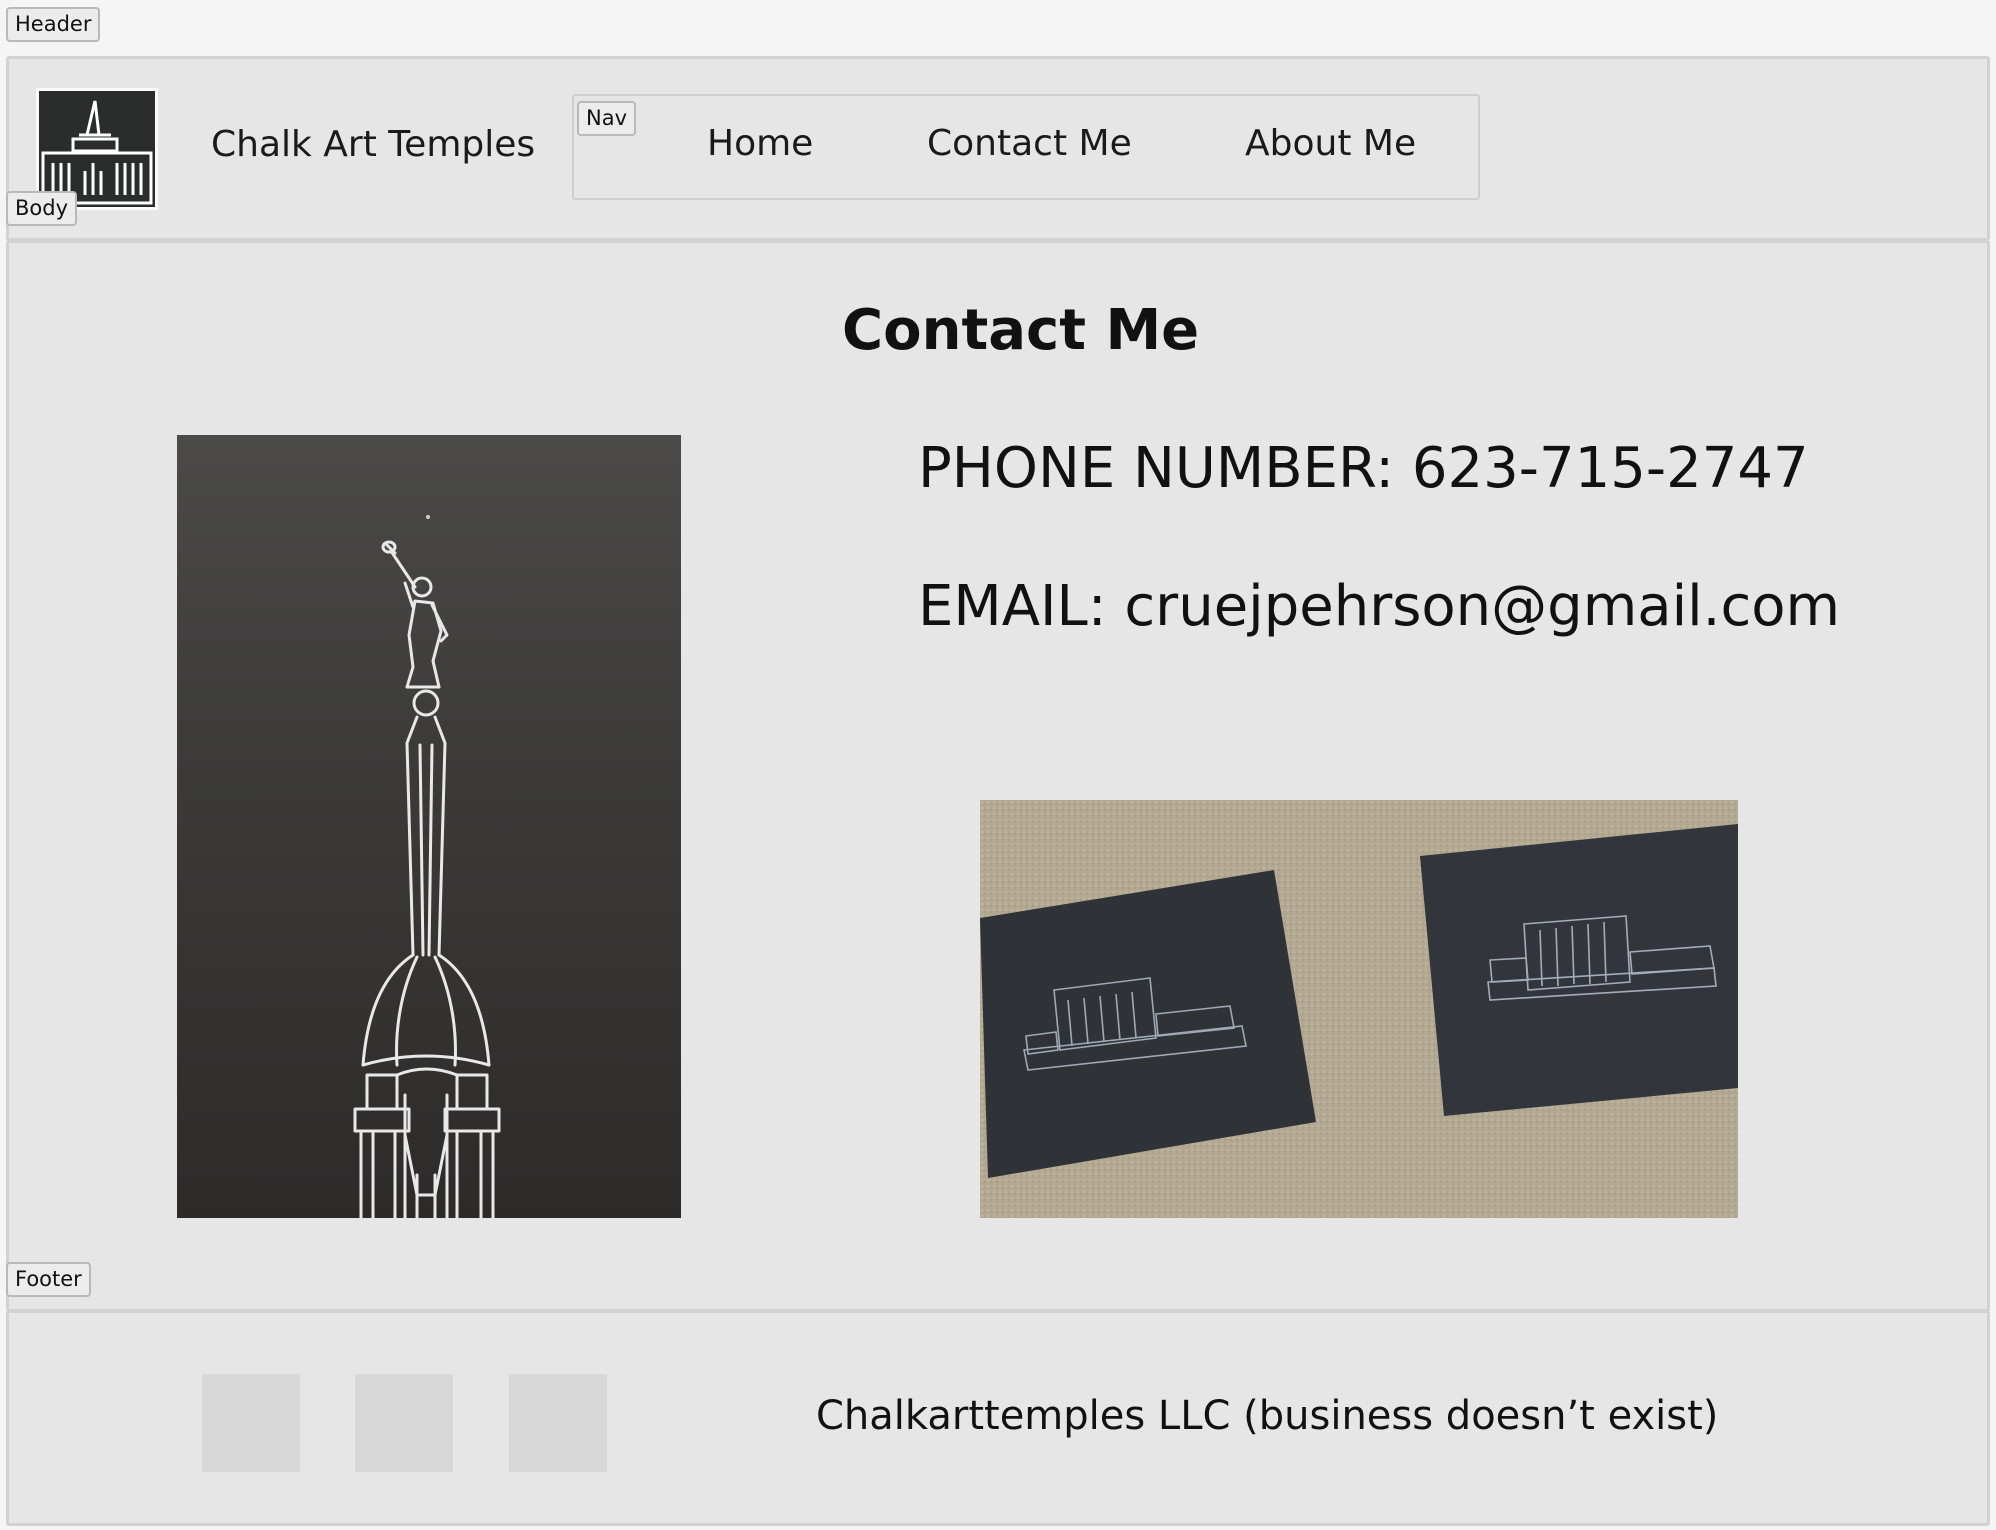  What do you see at coordinates (607, 119) in the screenshot?
I see `nav-annotation-tag: Nav` at bounding box center [607, 119].